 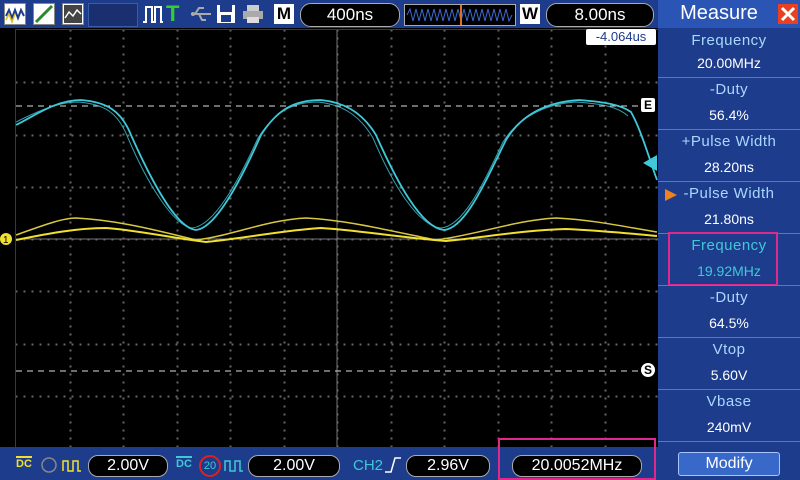 What do you see at coordinates (729, 141) in the screenshot?
I see `measure-label-3: +Pulse Width` at bounding box center [729, 141].